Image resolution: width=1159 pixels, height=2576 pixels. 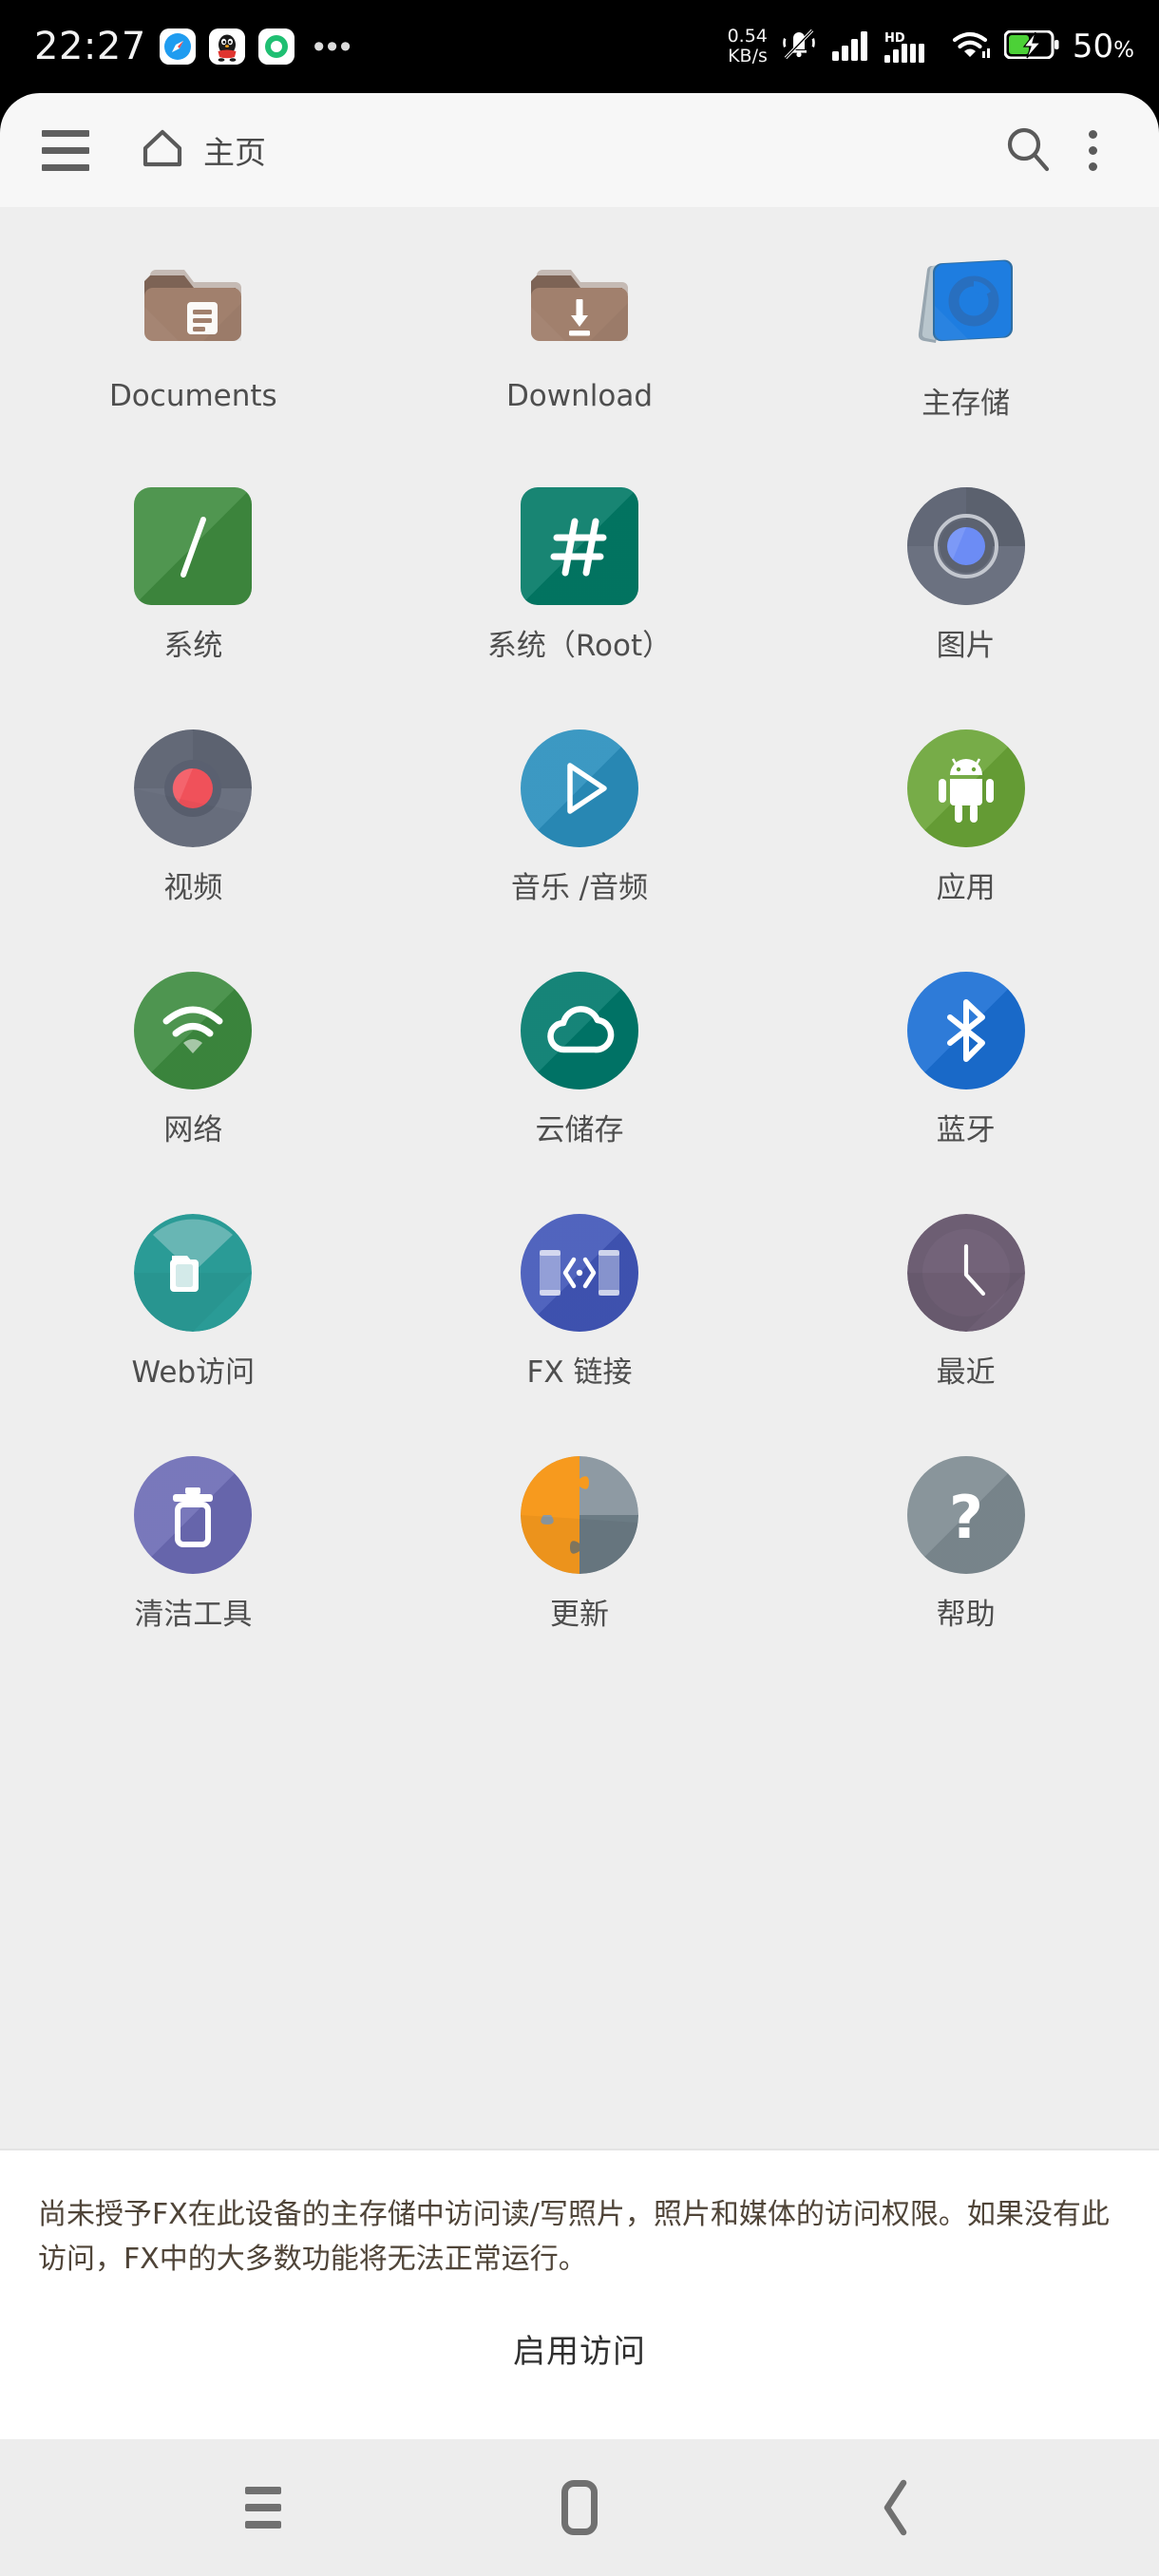 What do you see at coordinates (162, 151) in the screenshot?
I see `home-icon` at bounding box center [162, 151].